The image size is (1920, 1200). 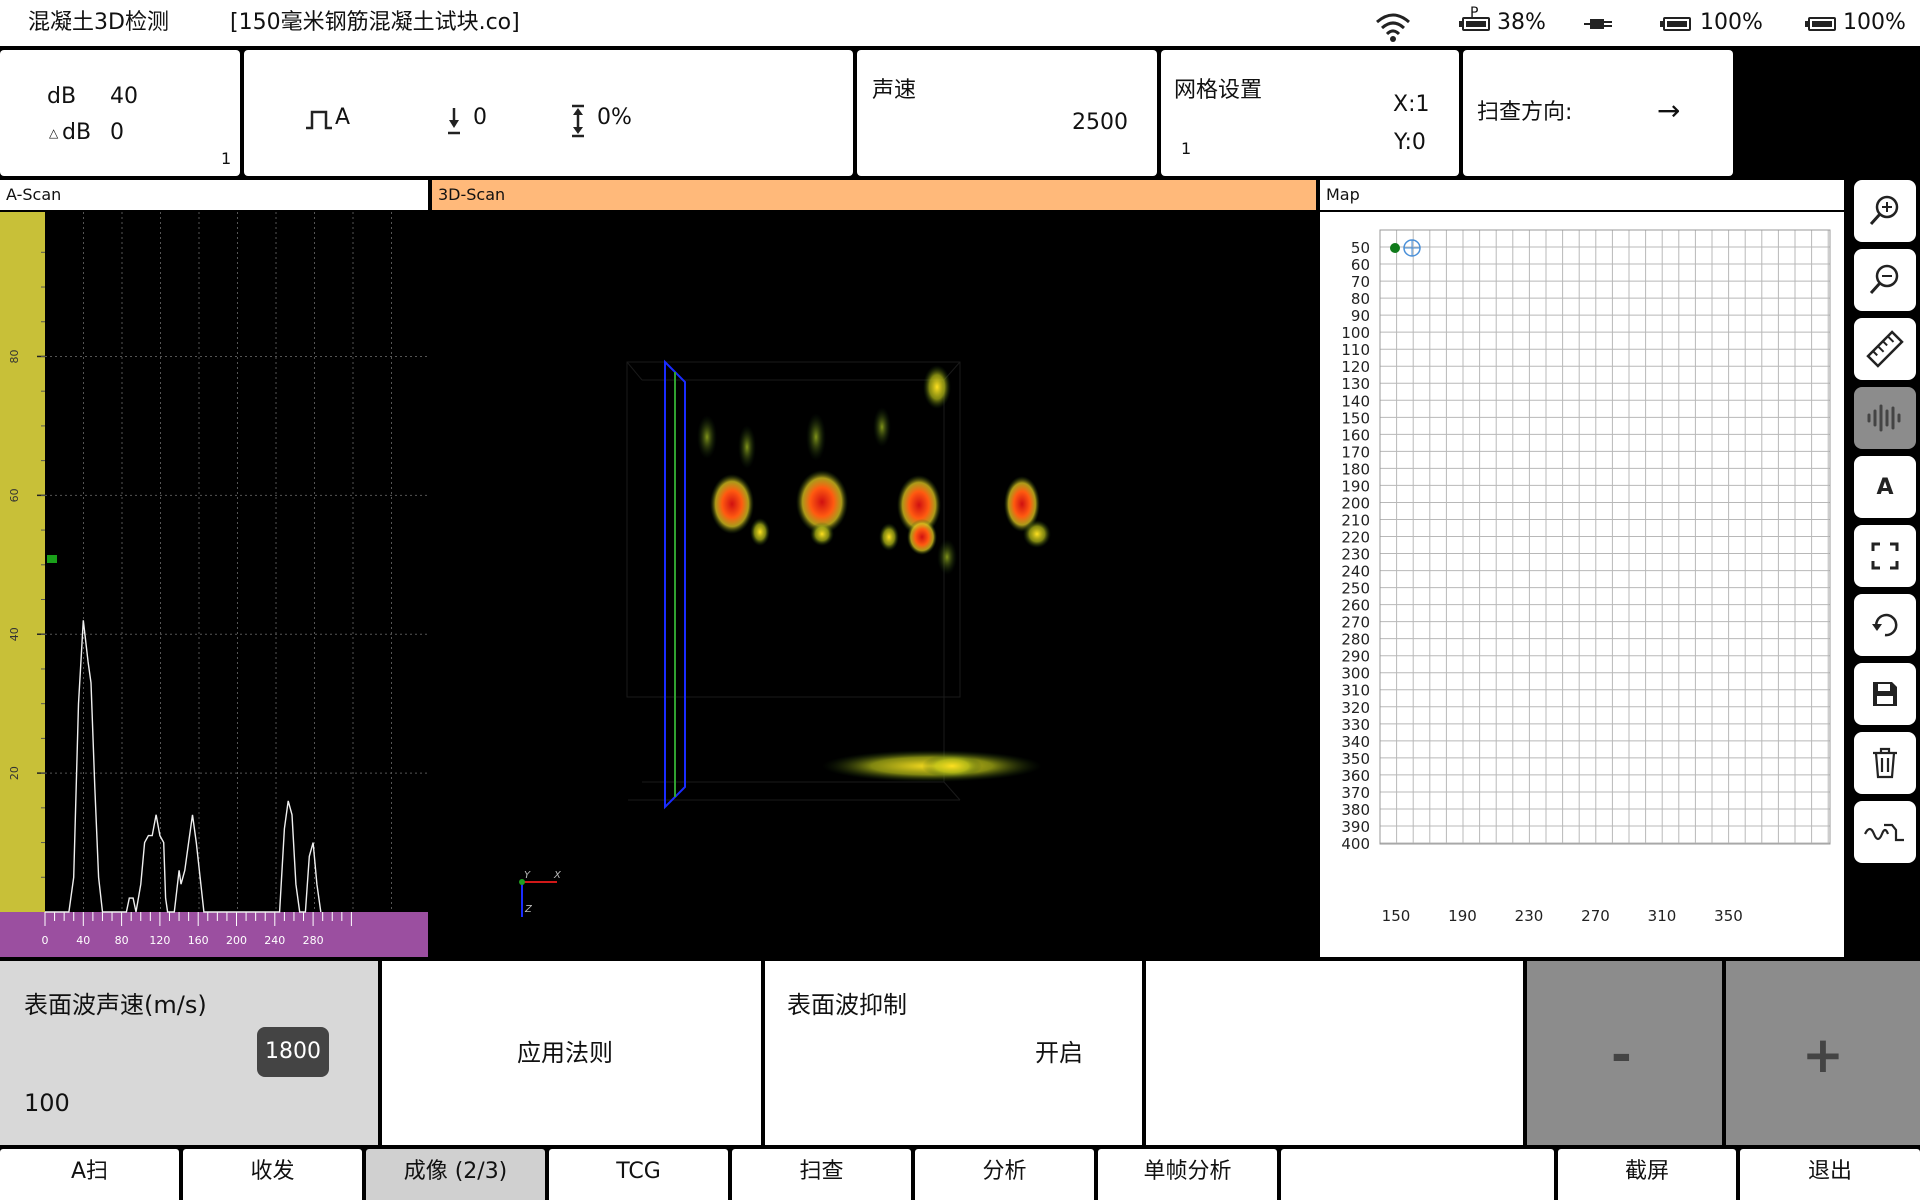 What do you see at coordinates (1675, 24) in the screenshot?
I see `battery-1-icon` at bounding box center [1675, 24].